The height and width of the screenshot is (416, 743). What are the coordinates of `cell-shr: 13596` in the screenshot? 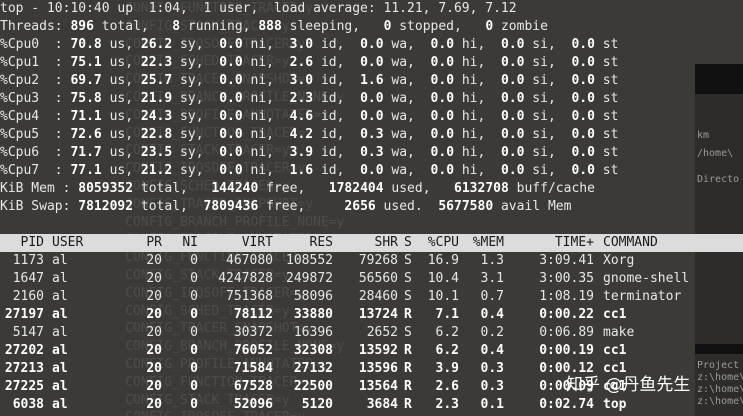 It's located at (378, 368).